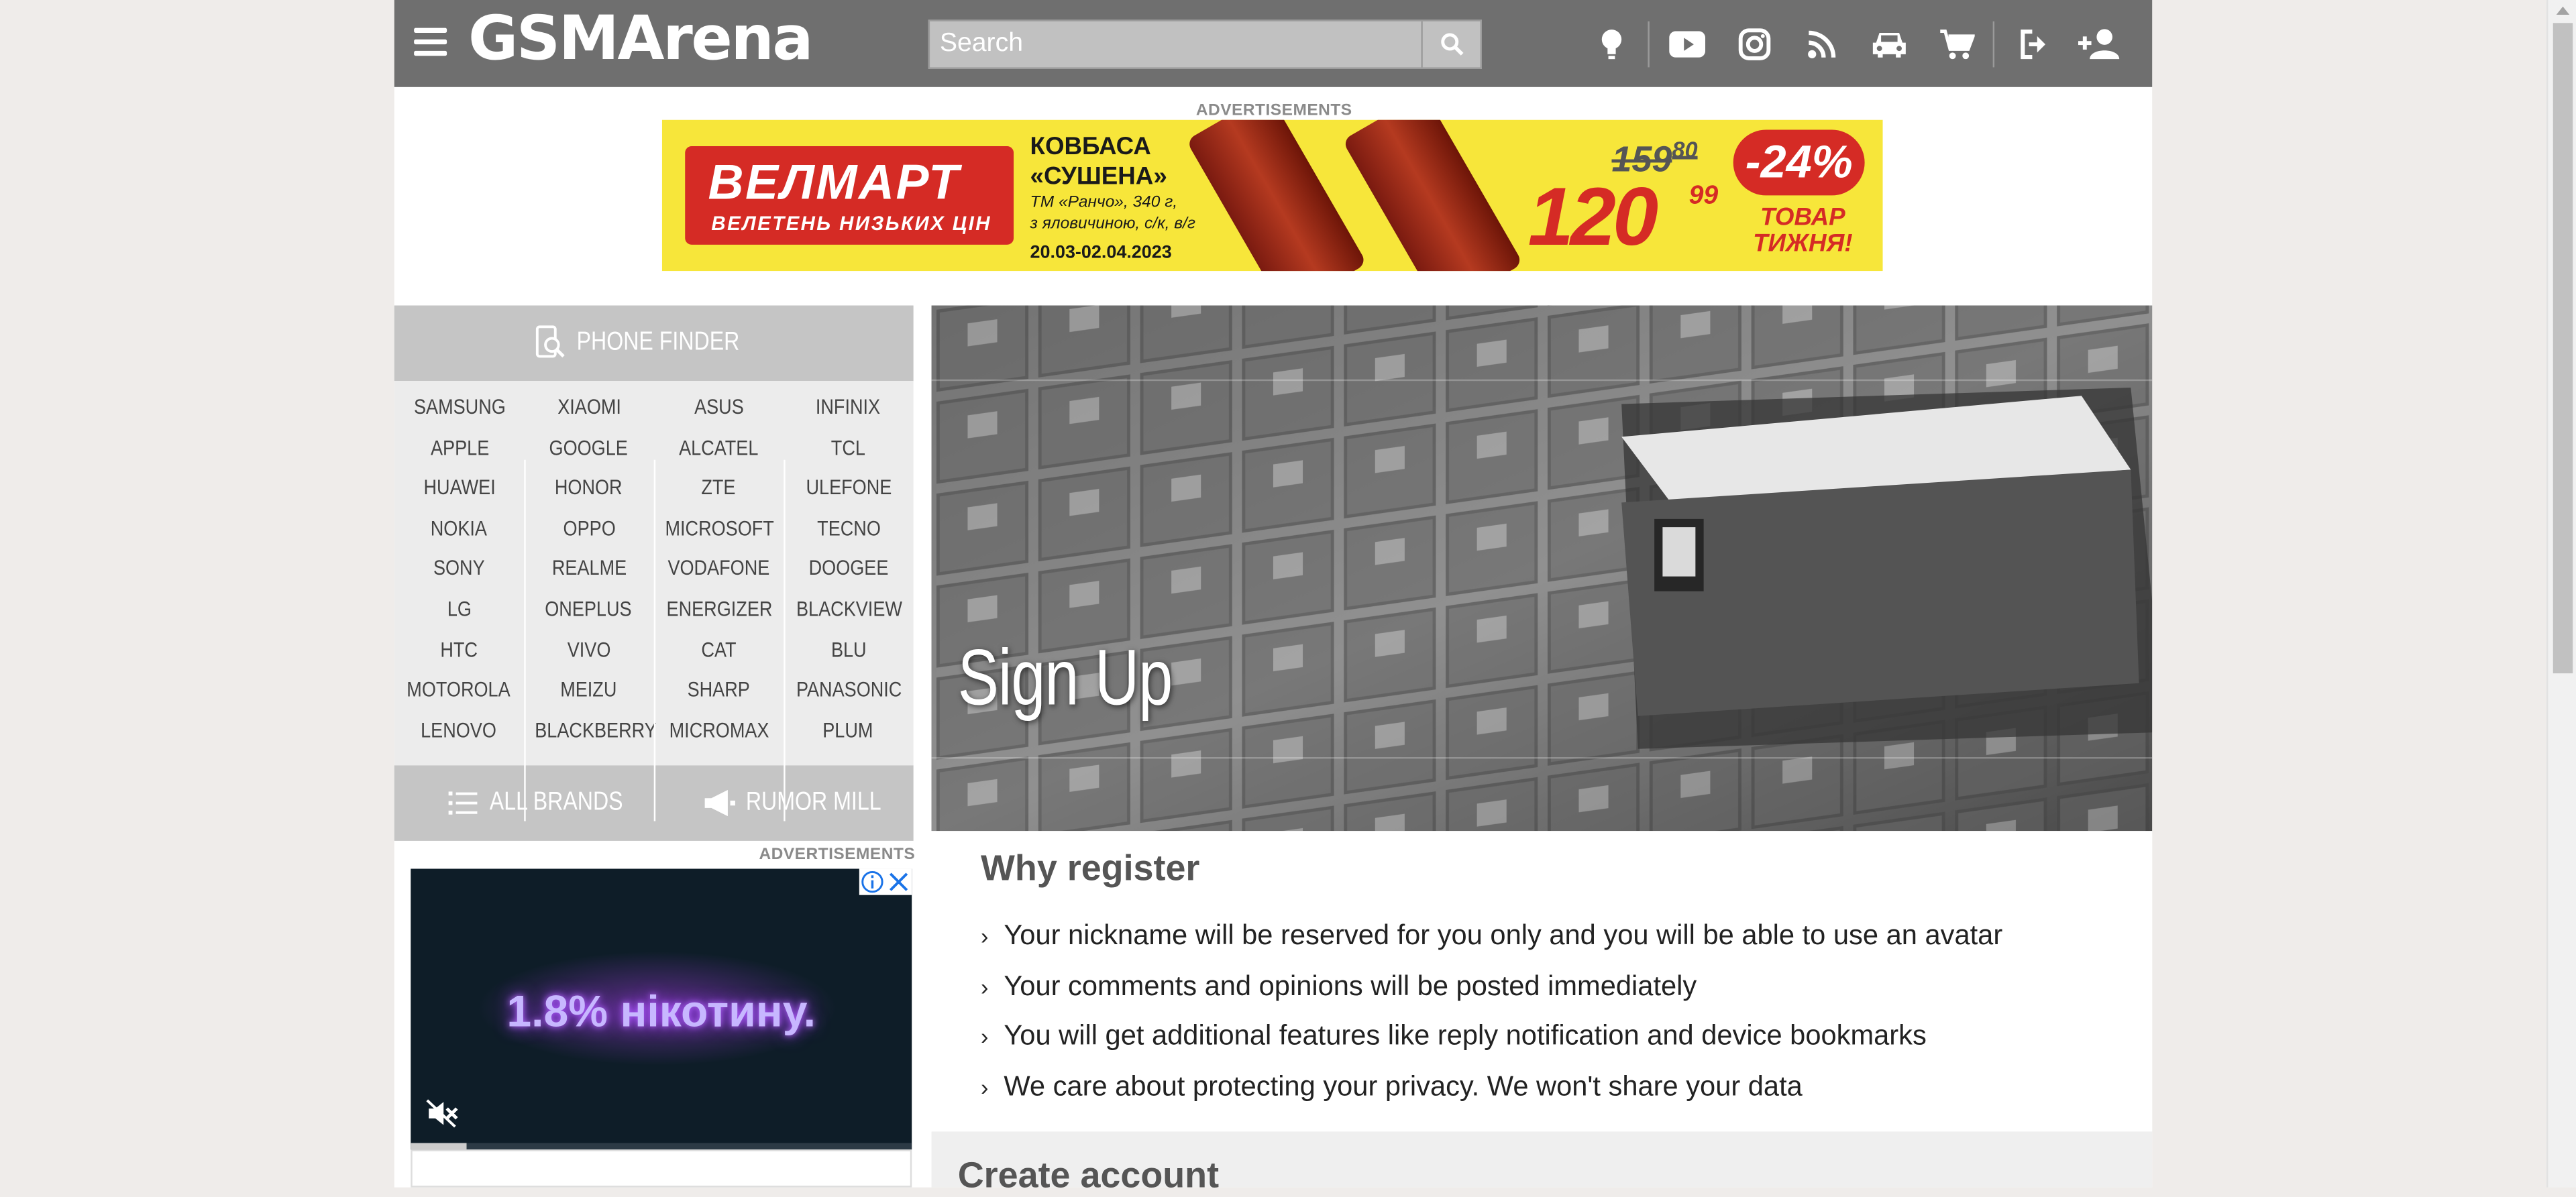 Image resolution: width=2576 pixels, height=1197 pixels. What do you see at coordinates (848, 448) in the screenshot?
I see `brand-link: TCL` at bounding box center [848, 448].